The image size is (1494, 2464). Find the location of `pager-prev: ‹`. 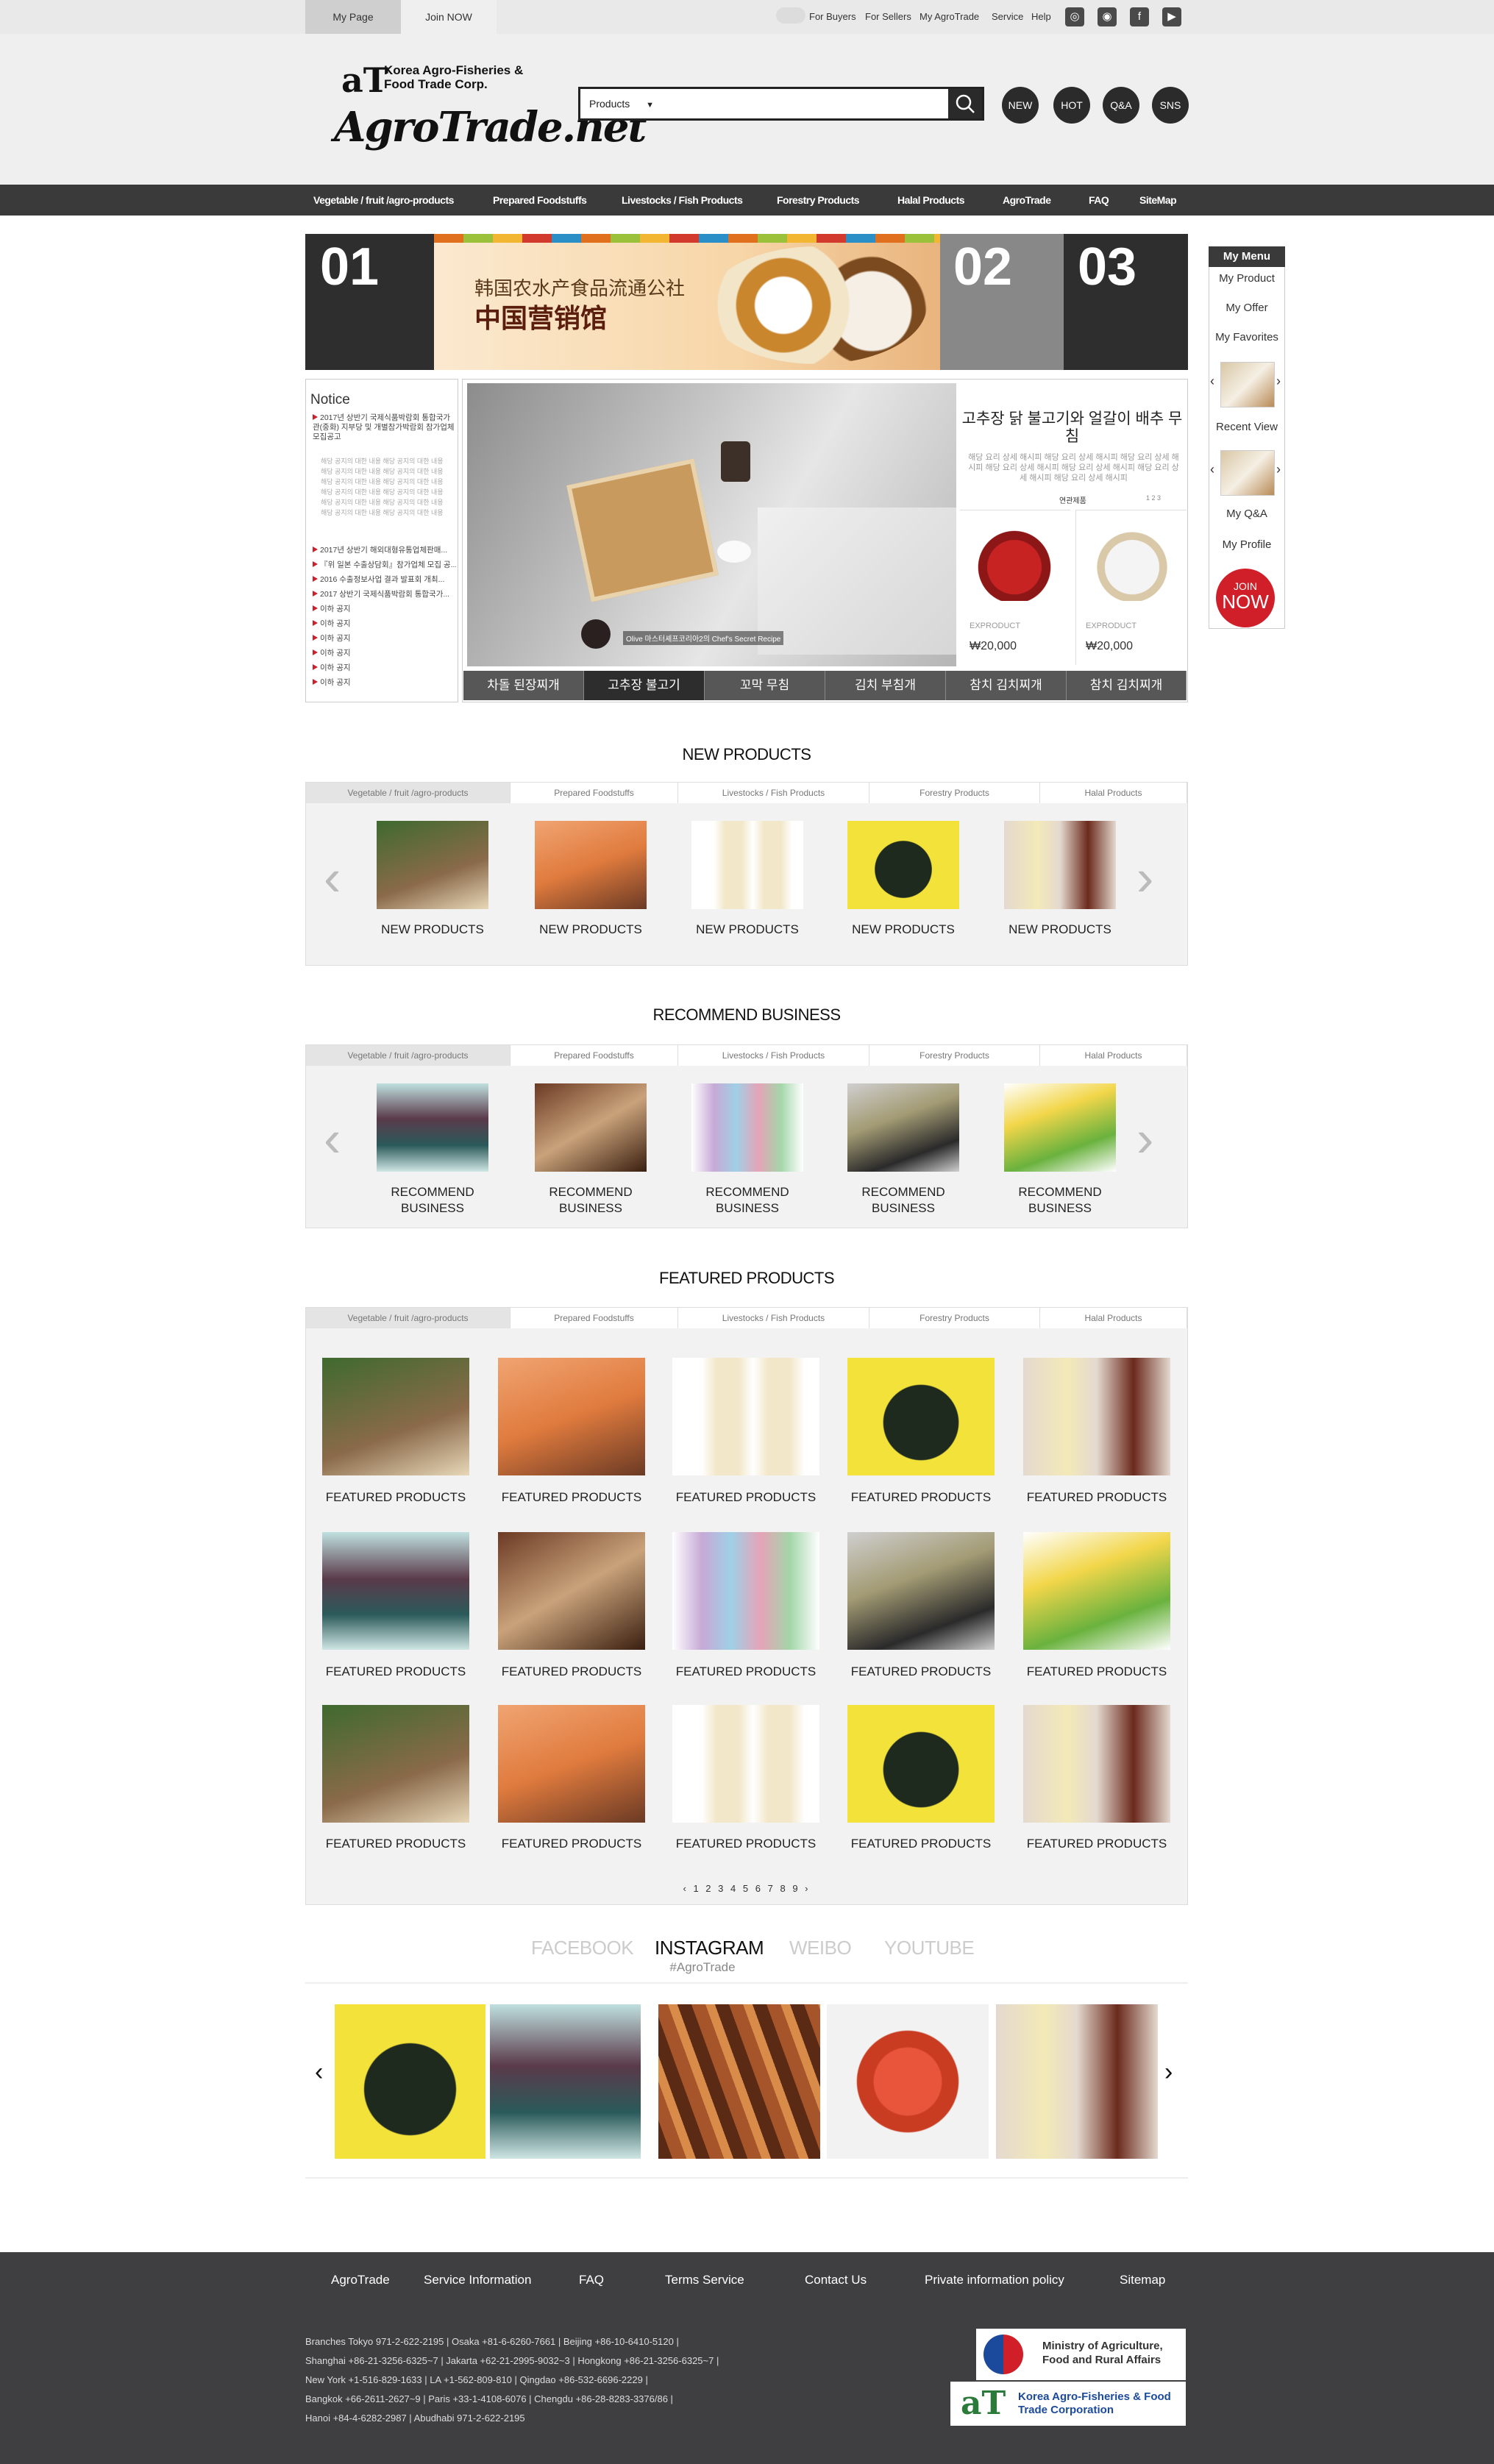

pager-prev: ‹ is located at coordinates (686, 1888).